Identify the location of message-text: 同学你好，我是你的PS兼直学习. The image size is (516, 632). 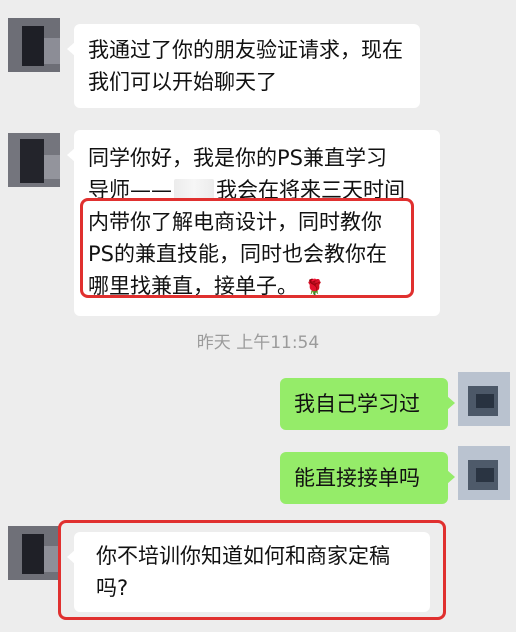
(237, 158).